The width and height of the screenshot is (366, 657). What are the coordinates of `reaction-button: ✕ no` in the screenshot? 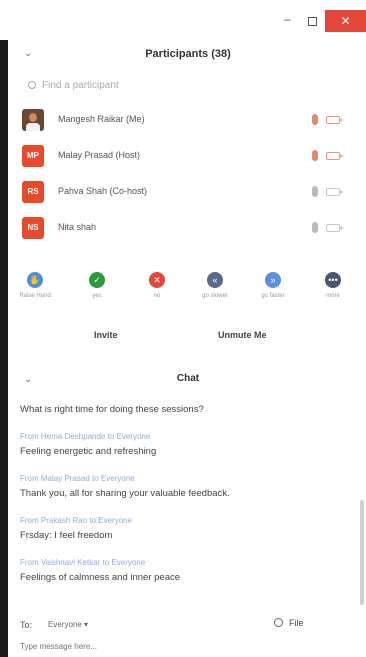 It's located at (157, 285).